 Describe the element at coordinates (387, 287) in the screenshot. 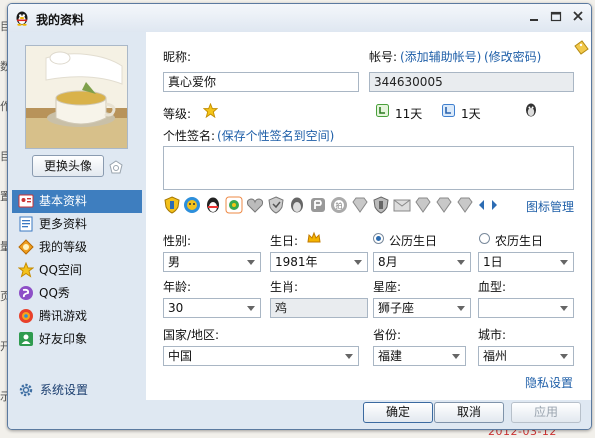

I see `star-sign-label: 星座:` at that location.